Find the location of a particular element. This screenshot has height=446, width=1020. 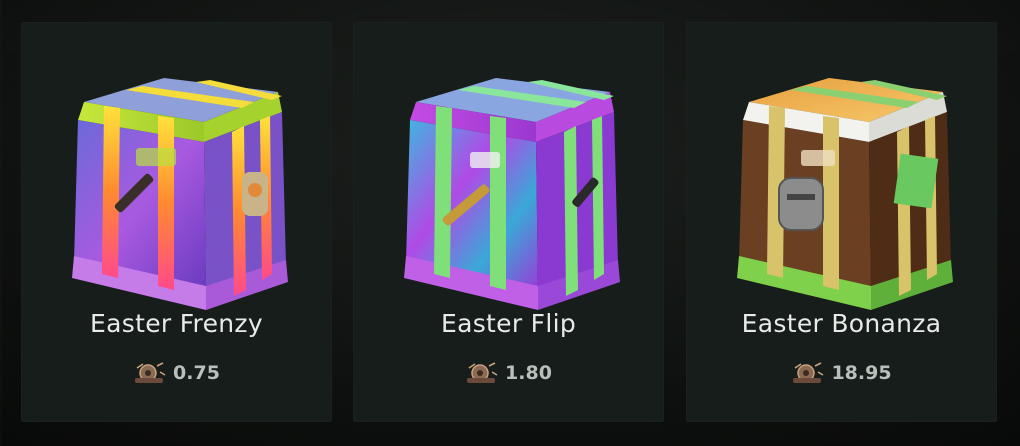

price-row: 0.75 is located at coordinates (176, 373).